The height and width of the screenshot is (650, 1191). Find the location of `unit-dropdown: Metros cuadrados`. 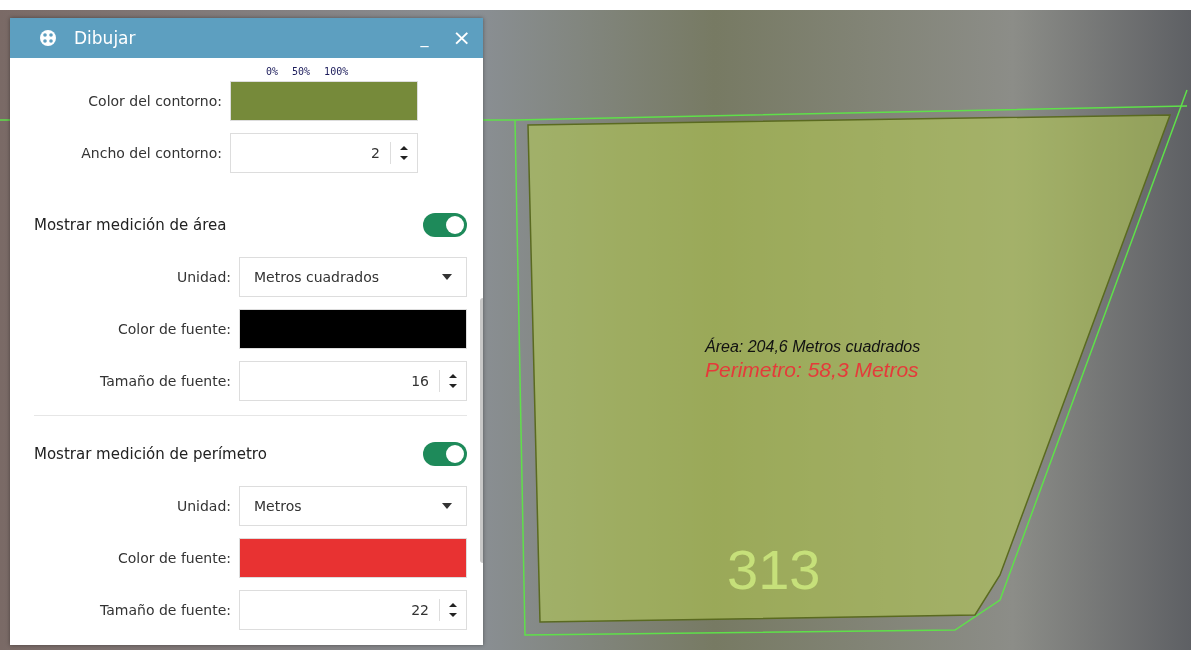

unit-dropdown: Metros cuadrados is located at coordinates (353, 277).